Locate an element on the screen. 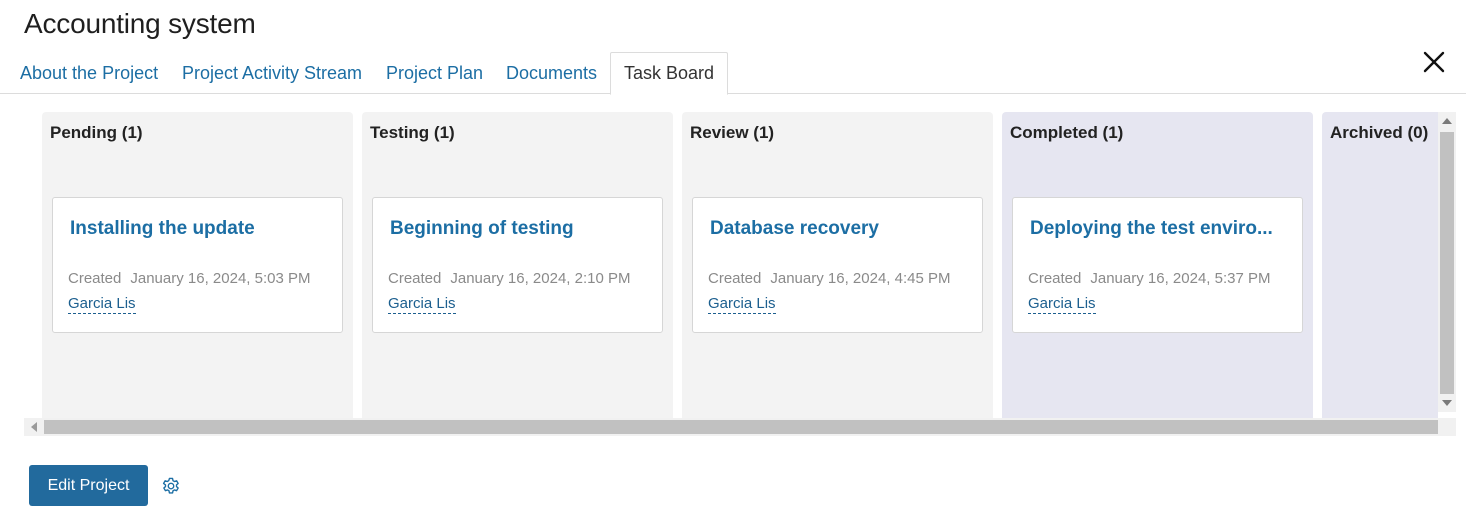 This screenshot has height=532, width=1466. tab-documents: Documents is located at coordinates (551, 73).